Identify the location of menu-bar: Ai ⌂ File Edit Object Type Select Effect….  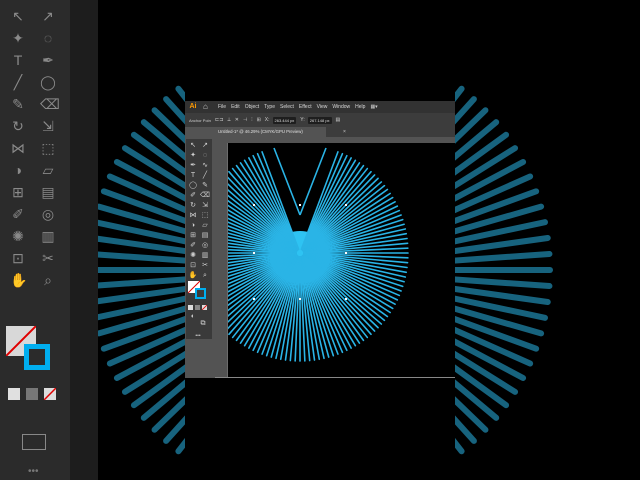
(320, 107).